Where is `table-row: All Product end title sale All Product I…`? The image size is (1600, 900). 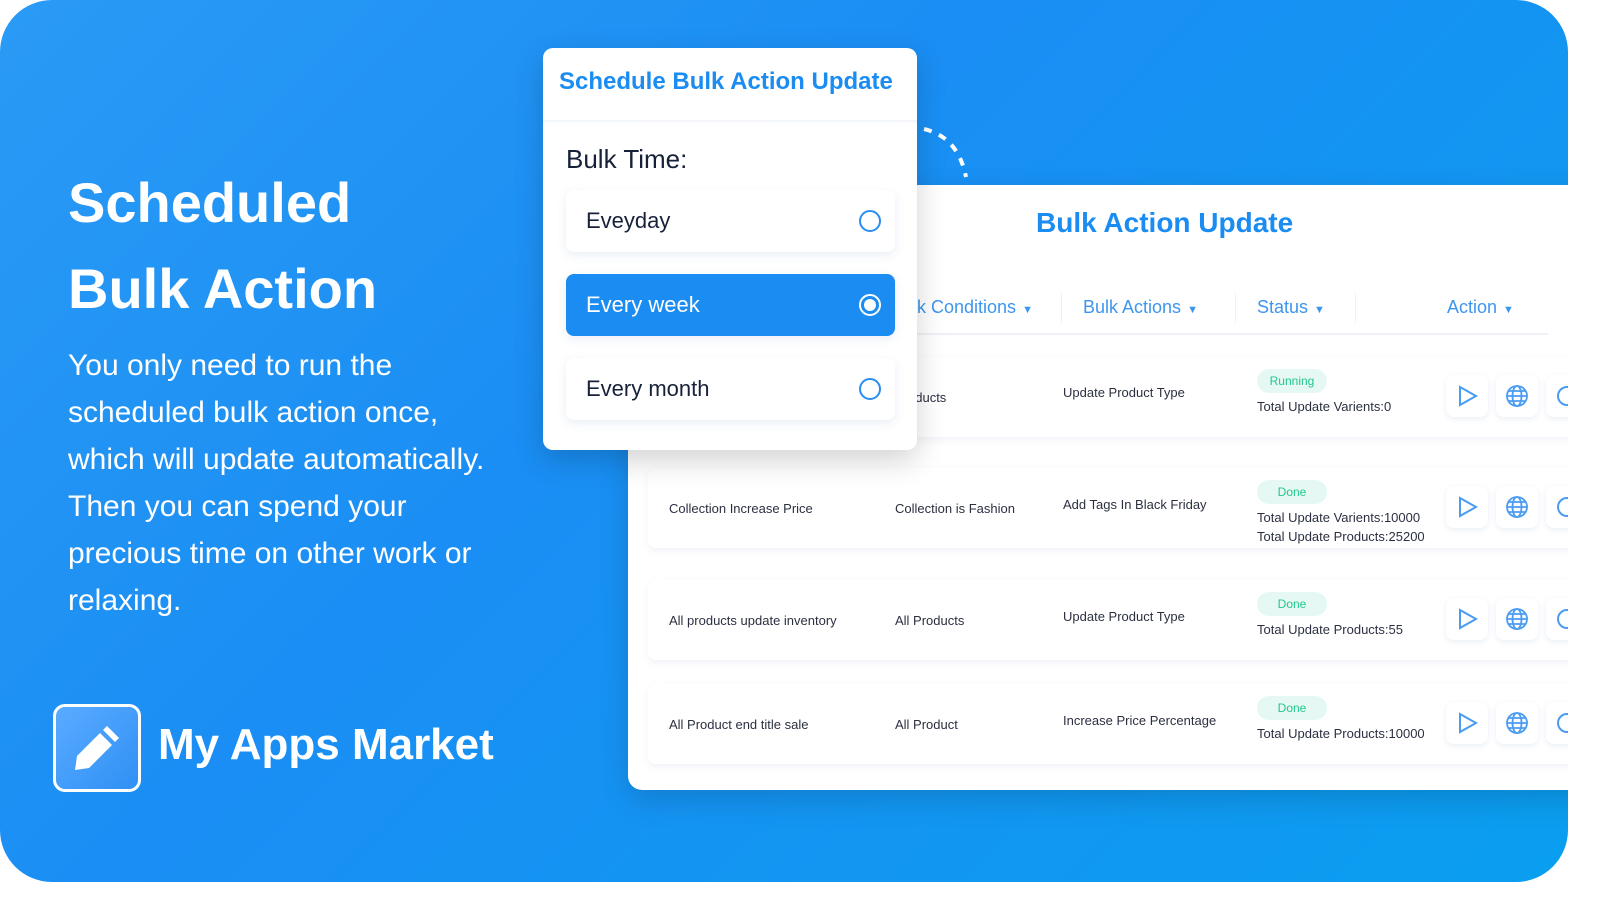 table-row: All Product end title sale All Product I… is located at coordinates (1108, 724).